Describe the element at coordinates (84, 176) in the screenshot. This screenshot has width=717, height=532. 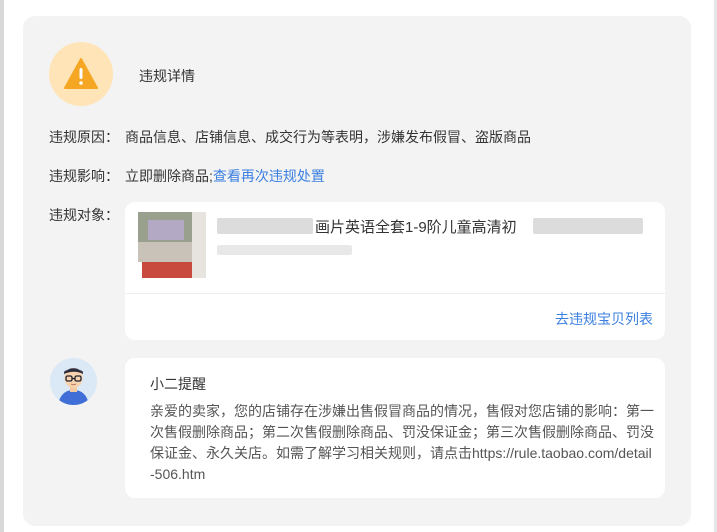
I see `impact-label: 违规影响：` at that location.